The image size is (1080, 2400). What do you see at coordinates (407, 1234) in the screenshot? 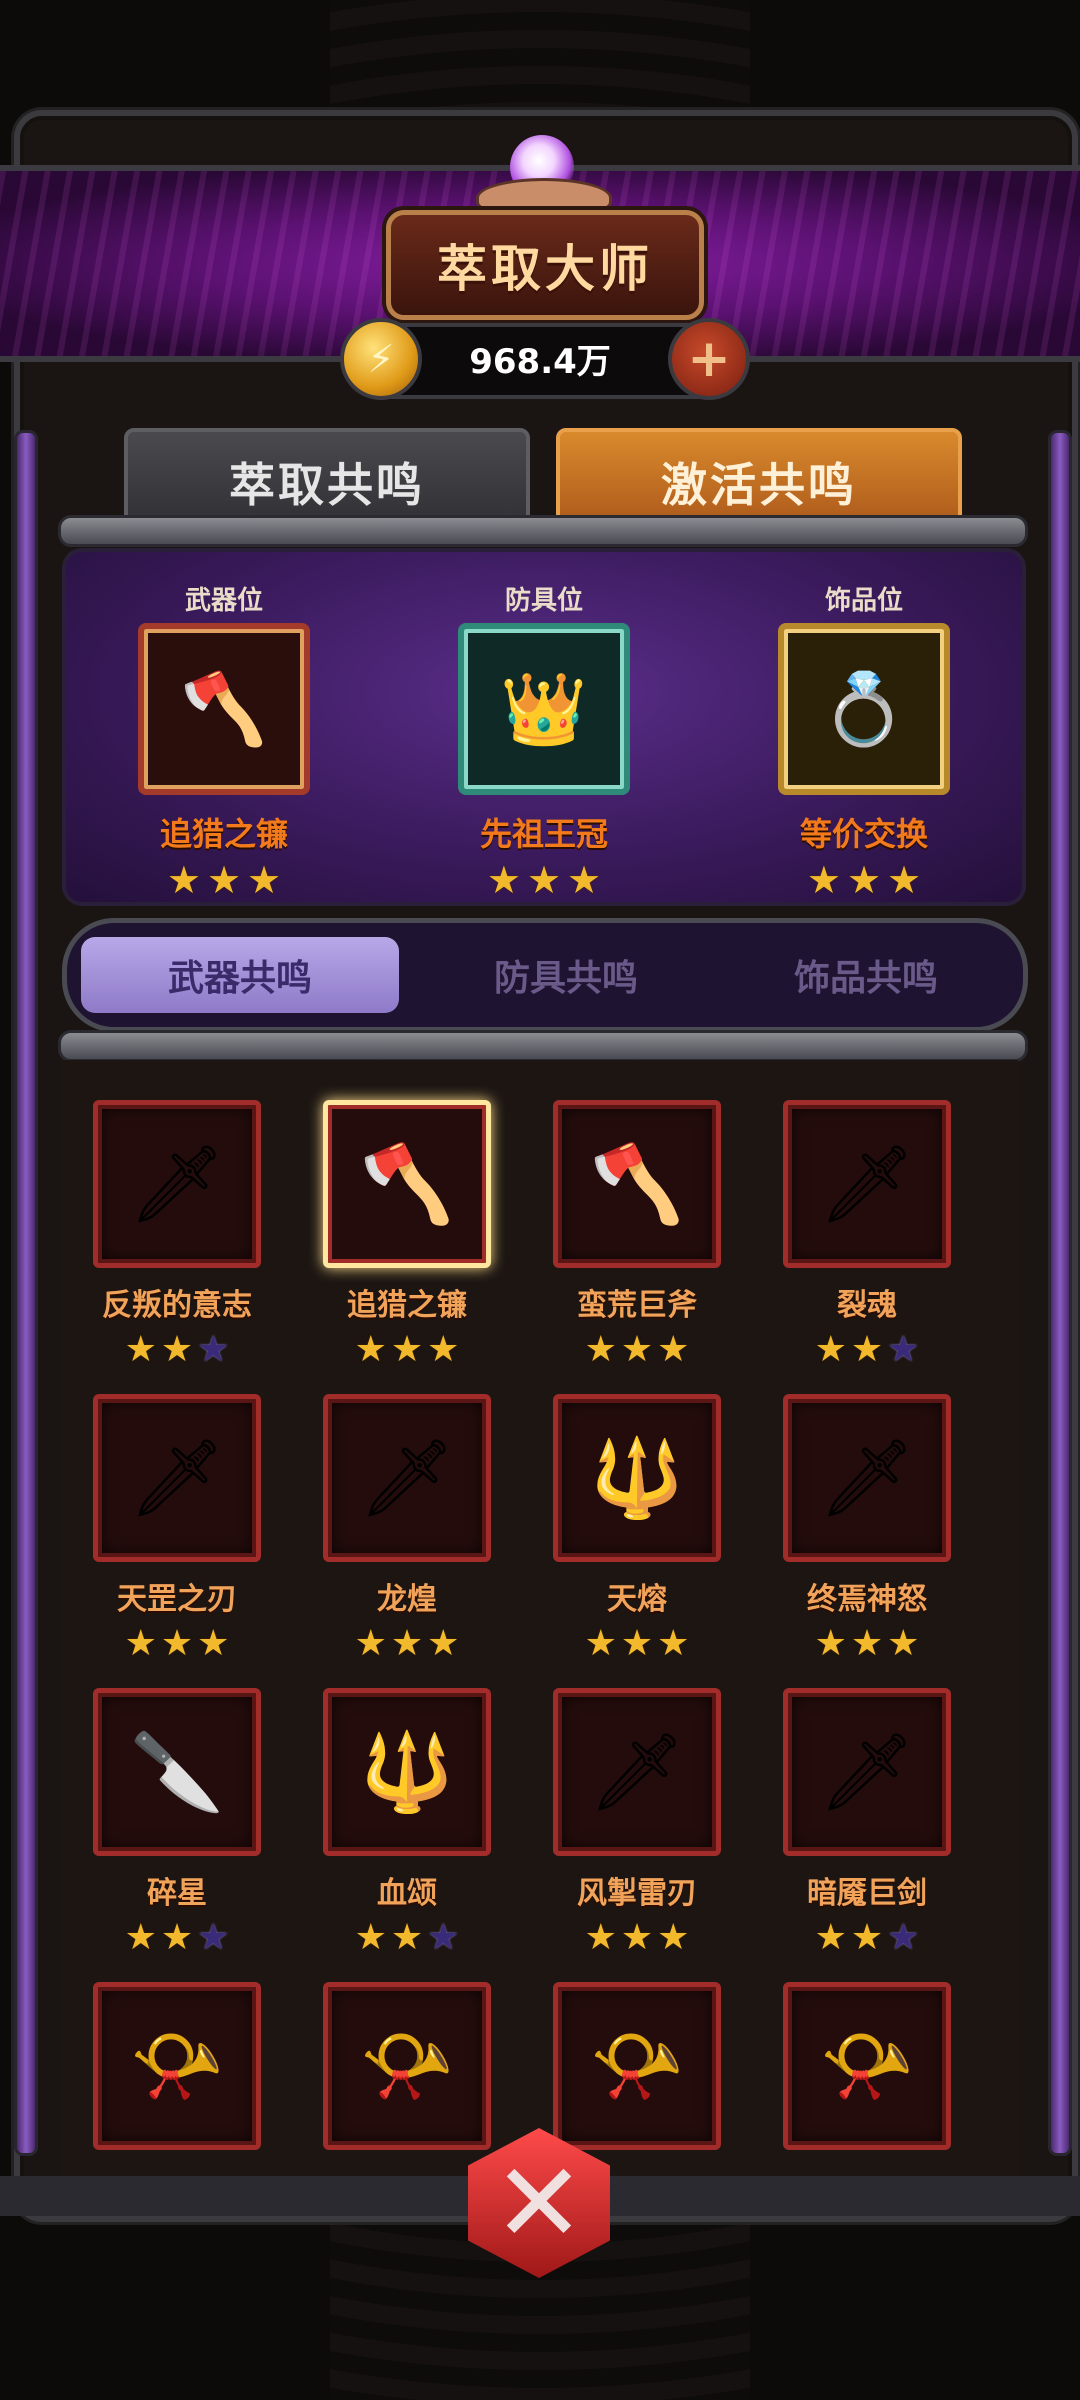
I see `weapon-item: 🪓 追猎之镰 ★ ★ ★` at bounding box center [407, 1234].